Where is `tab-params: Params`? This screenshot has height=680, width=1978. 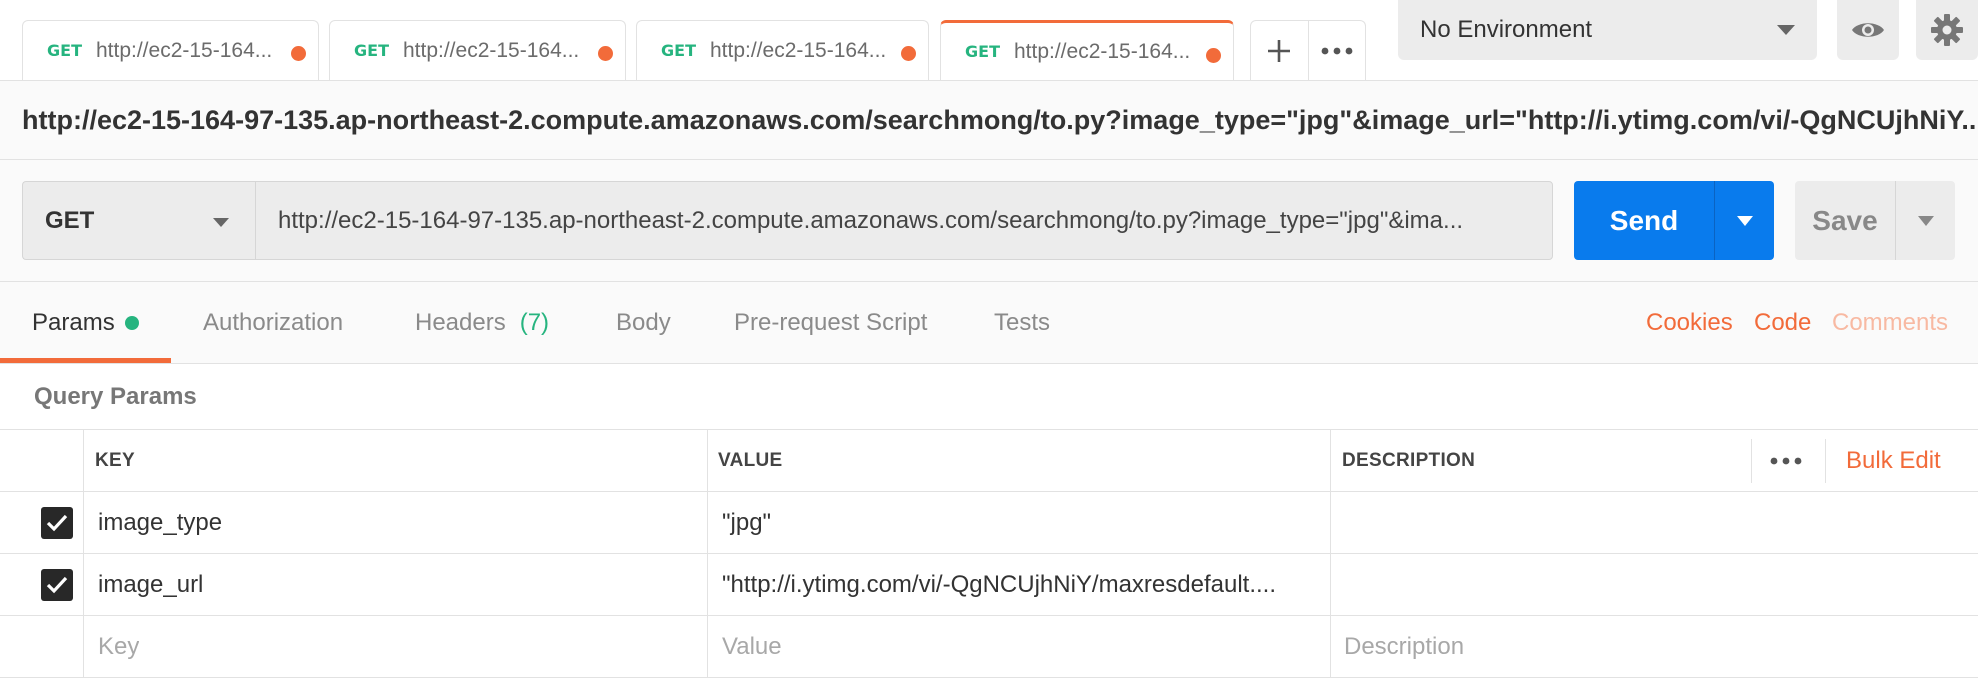
tab-params: Params is located at coordinates (85, 323).